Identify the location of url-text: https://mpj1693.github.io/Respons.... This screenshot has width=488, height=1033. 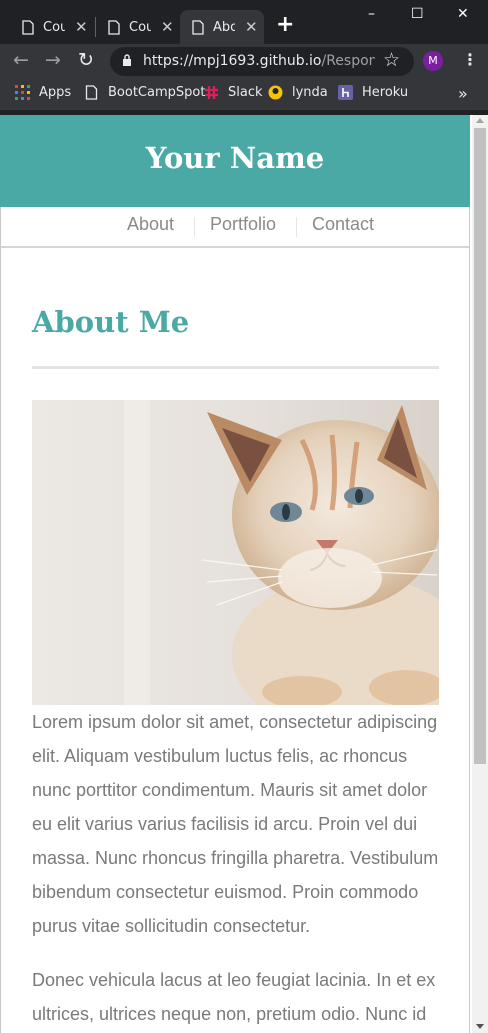
(259, 61).